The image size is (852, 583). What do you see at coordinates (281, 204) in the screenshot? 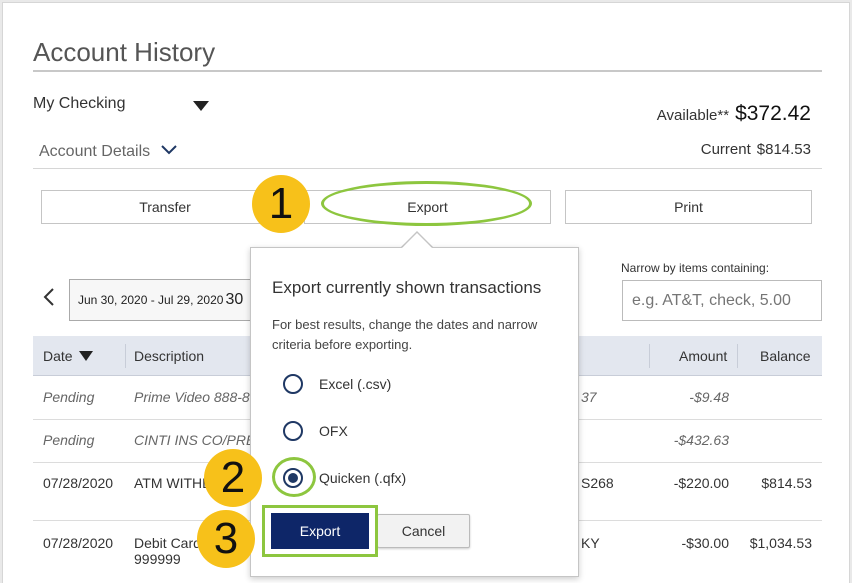
I see `step-1-badge: 1` at bounding box center [281, 204].